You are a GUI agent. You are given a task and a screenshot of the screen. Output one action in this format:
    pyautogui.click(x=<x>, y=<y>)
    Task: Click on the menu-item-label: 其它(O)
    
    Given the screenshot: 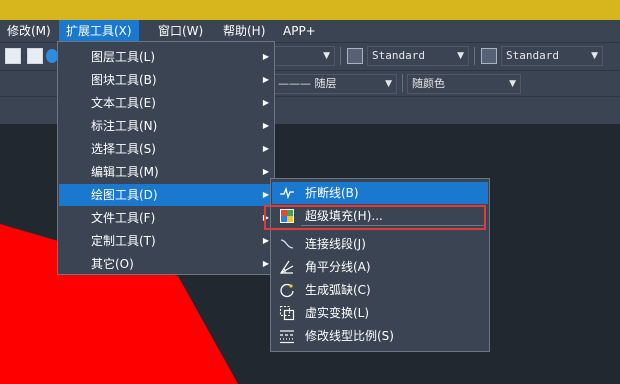 What is the action you would take?
    pyautogui.click(x=112, y=264)
    